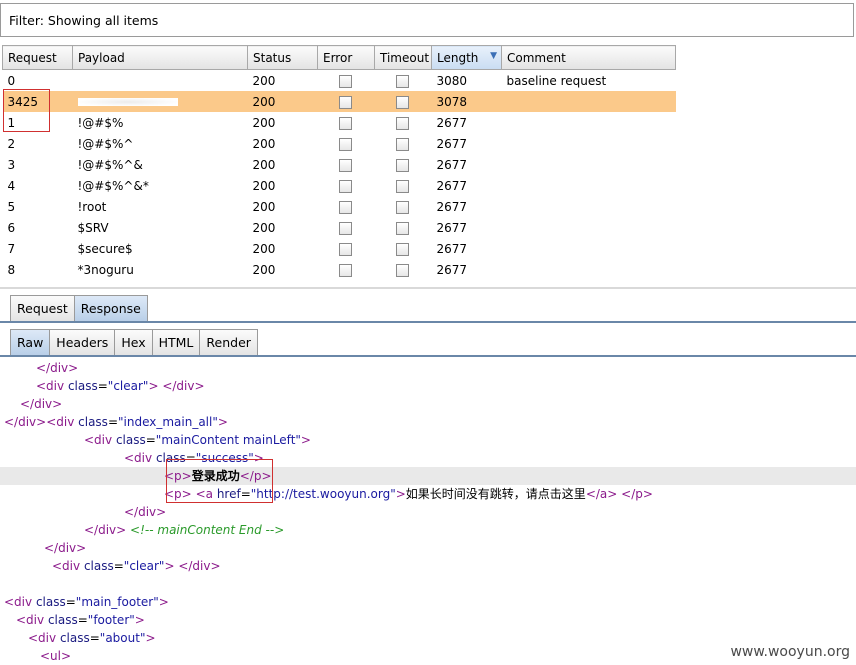 The width and height of the screenshot is (856, 665). Describe the element at coordinates (428, 458) in the screenshot. I see `code-line: <div class="success">` at that location.